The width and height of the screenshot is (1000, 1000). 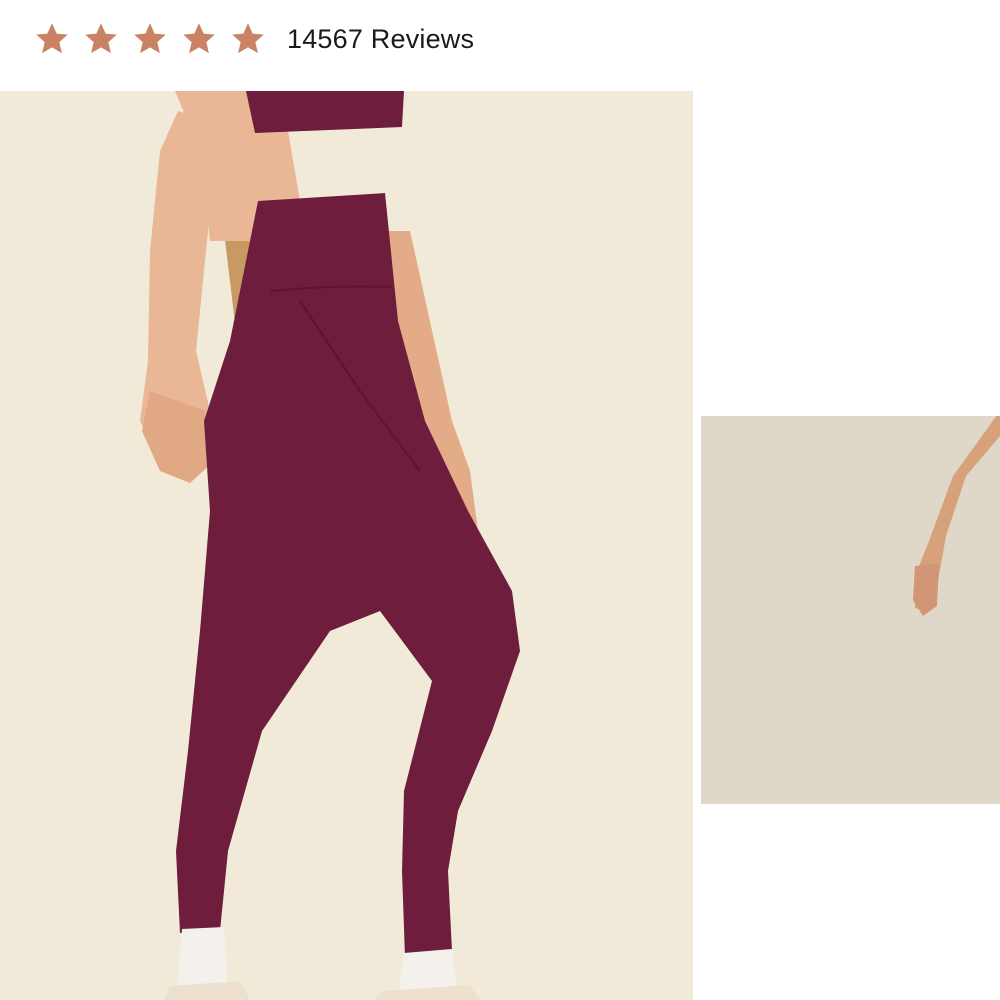 I want to click on product-image-next, so click(x=850, y=610).